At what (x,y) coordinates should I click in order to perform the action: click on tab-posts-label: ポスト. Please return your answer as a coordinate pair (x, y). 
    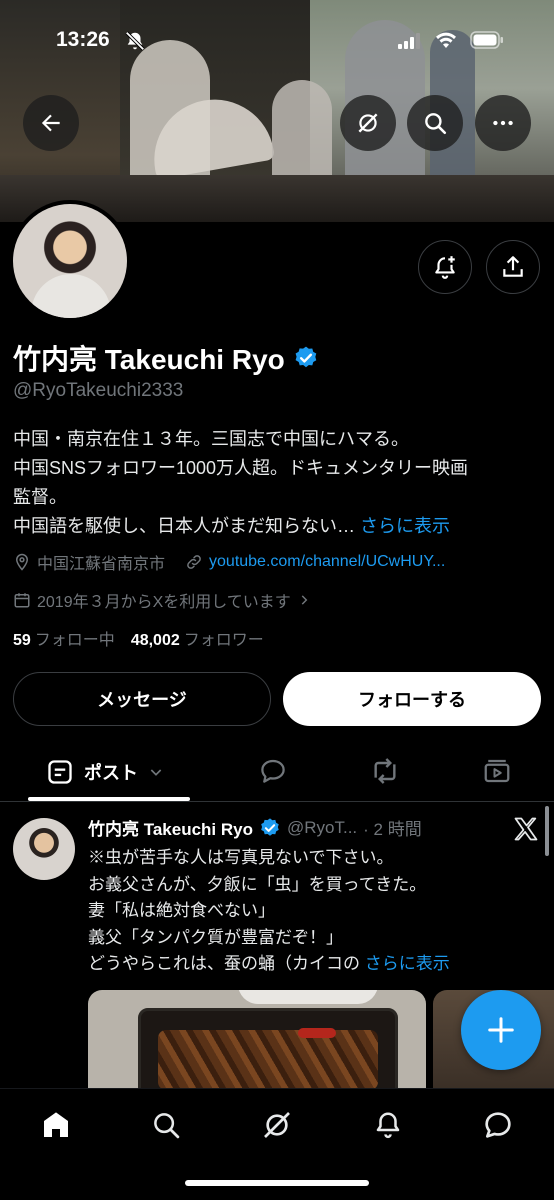
    Looking at the image, I should click on (111, 773).